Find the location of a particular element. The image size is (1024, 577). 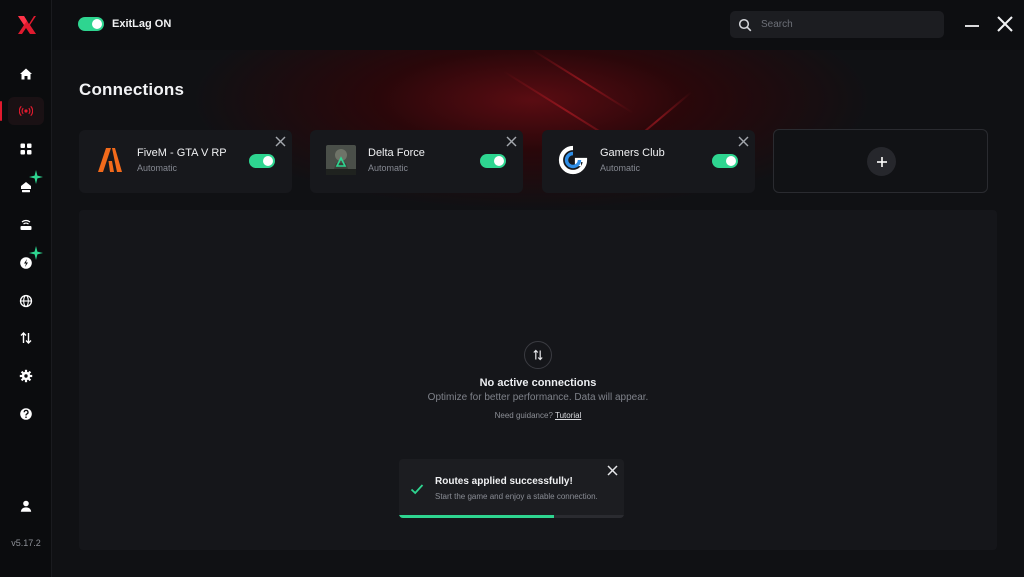

sidebar-item-help is located at coordinates (26, 414).